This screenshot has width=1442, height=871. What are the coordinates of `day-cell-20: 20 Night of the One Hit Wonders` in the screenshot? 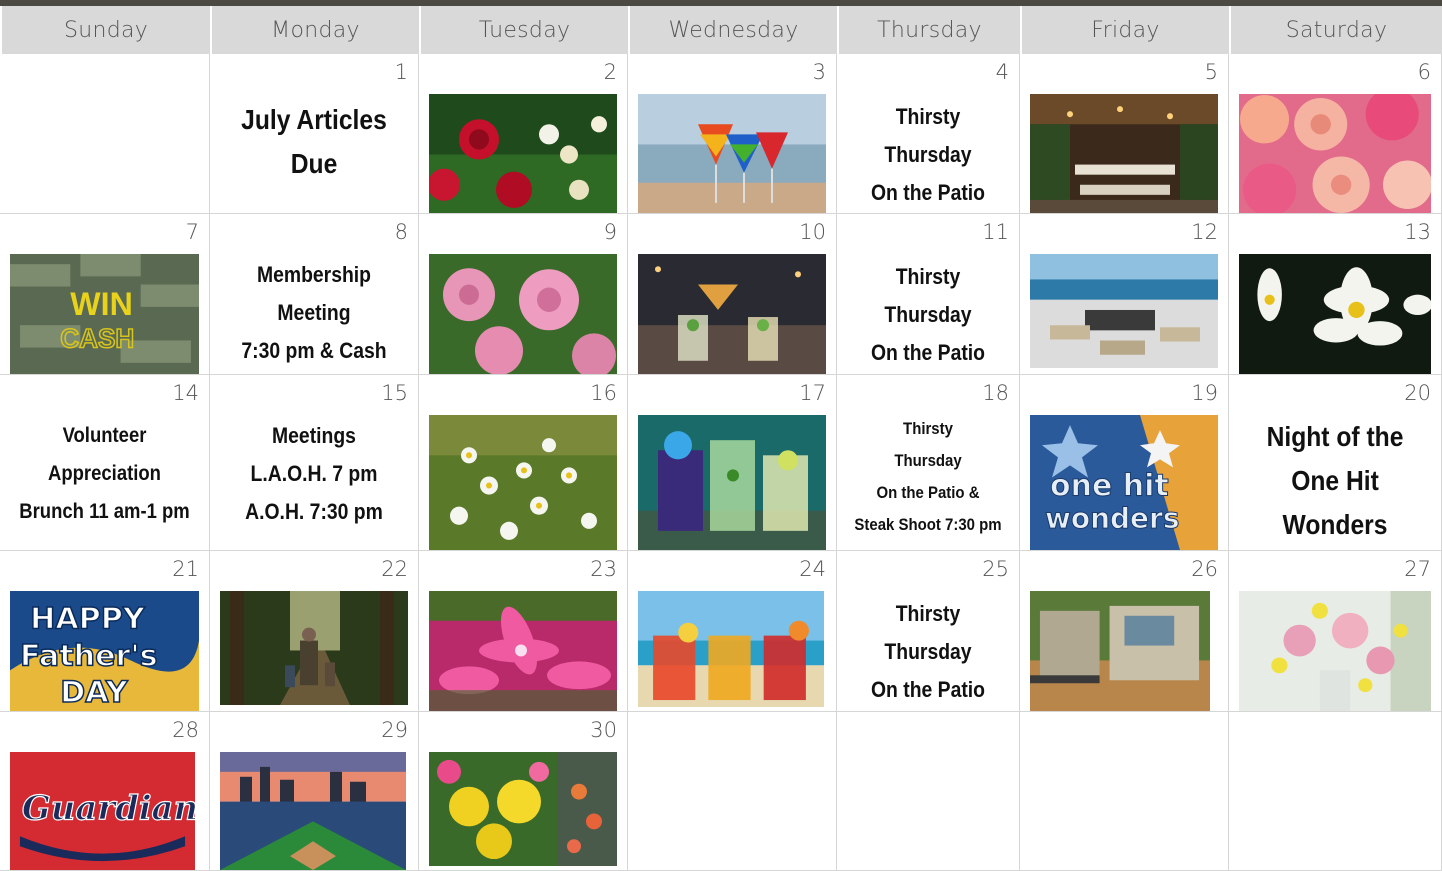 It's located at (1335, 463).